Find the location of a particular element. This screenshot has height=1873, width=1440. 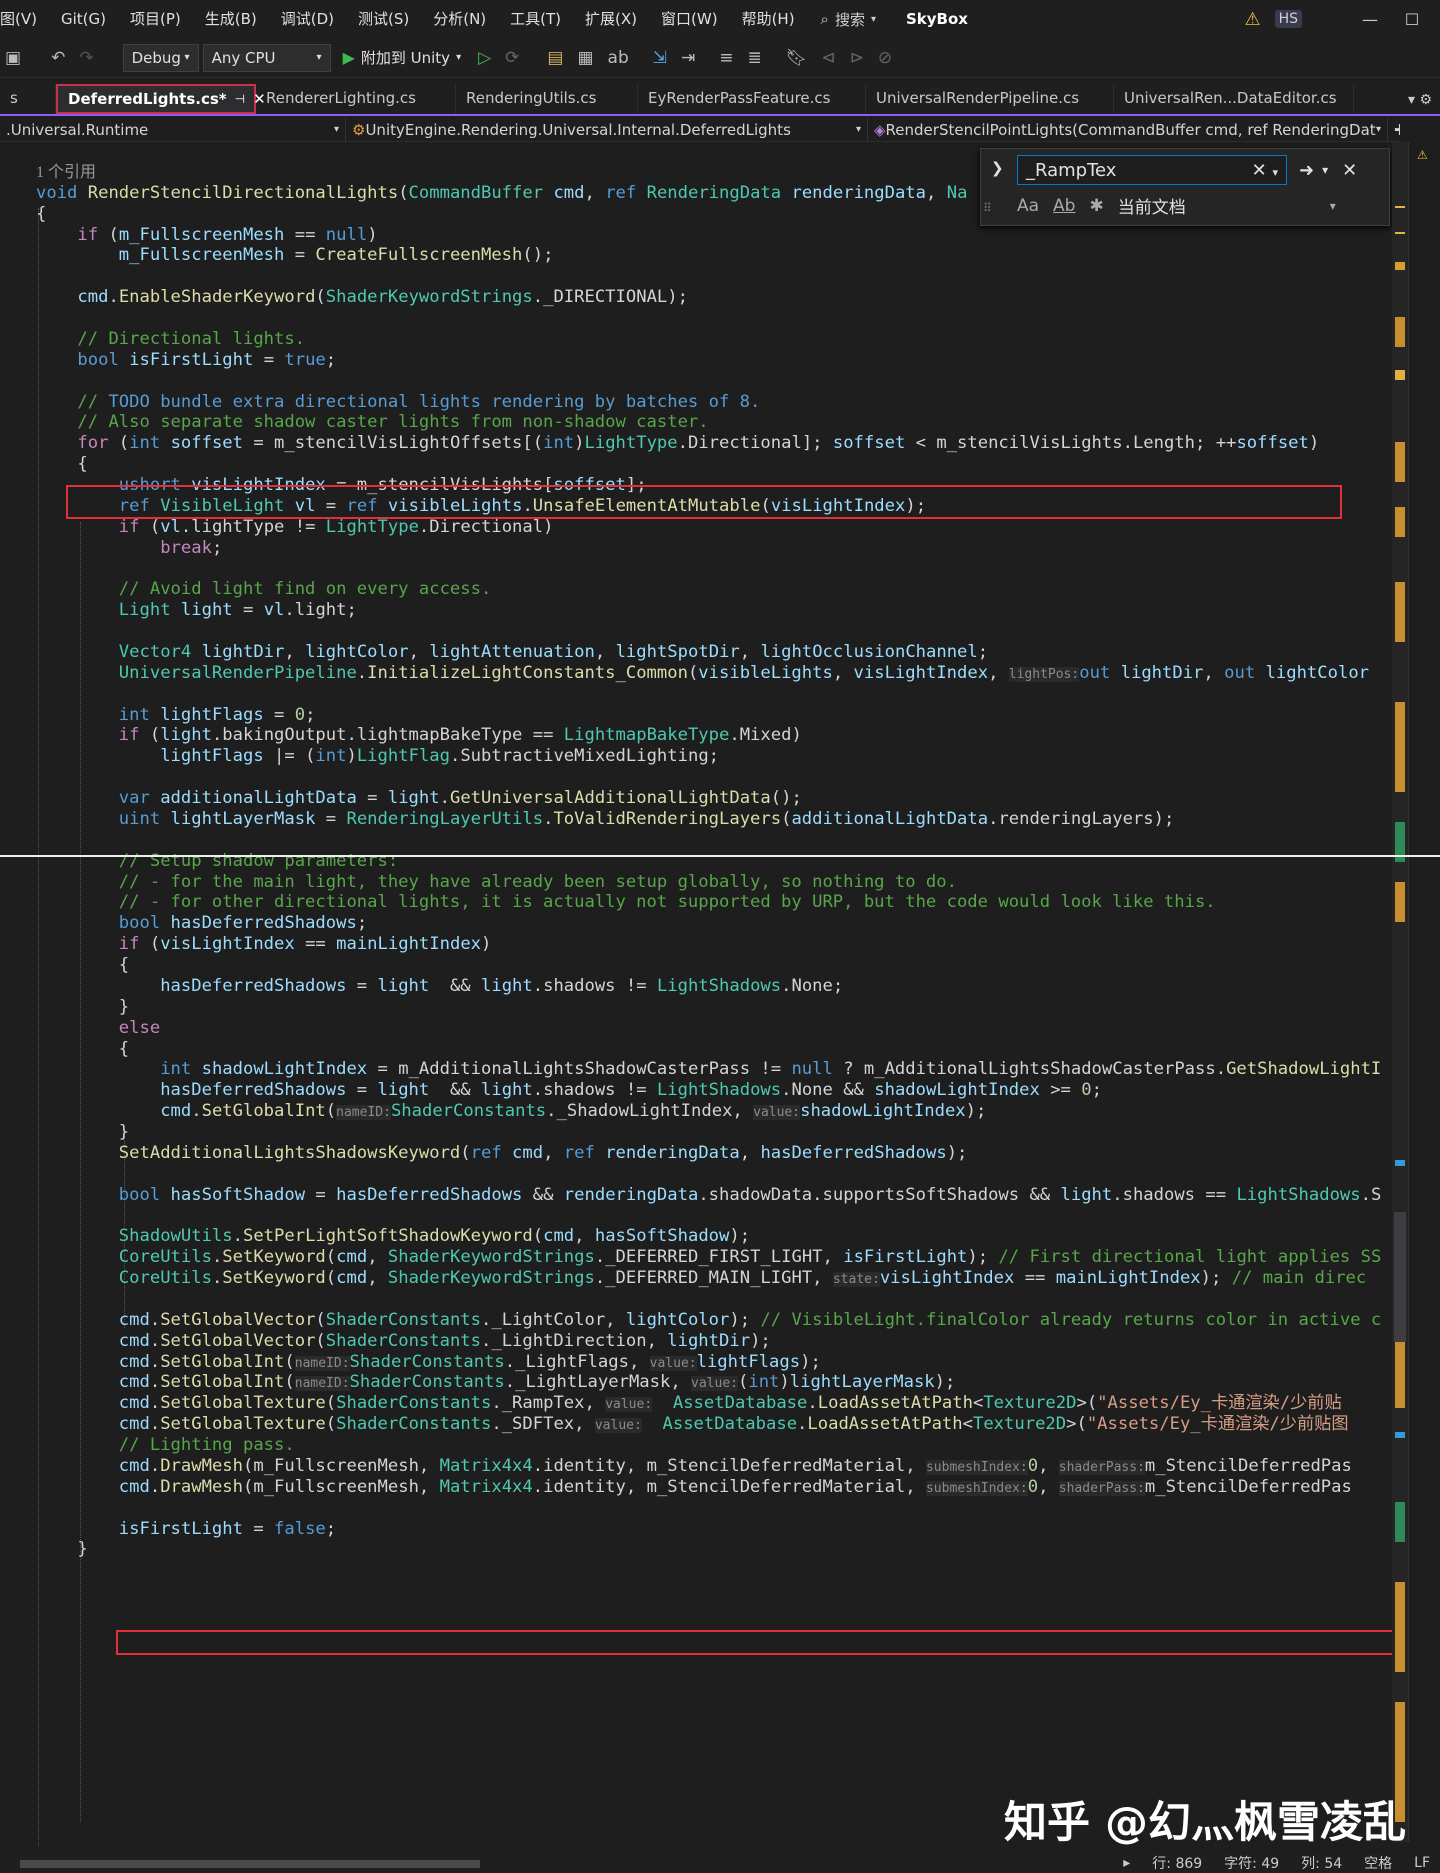

code-line: isFirstLight = false; is located at coordinates (696, 1529).